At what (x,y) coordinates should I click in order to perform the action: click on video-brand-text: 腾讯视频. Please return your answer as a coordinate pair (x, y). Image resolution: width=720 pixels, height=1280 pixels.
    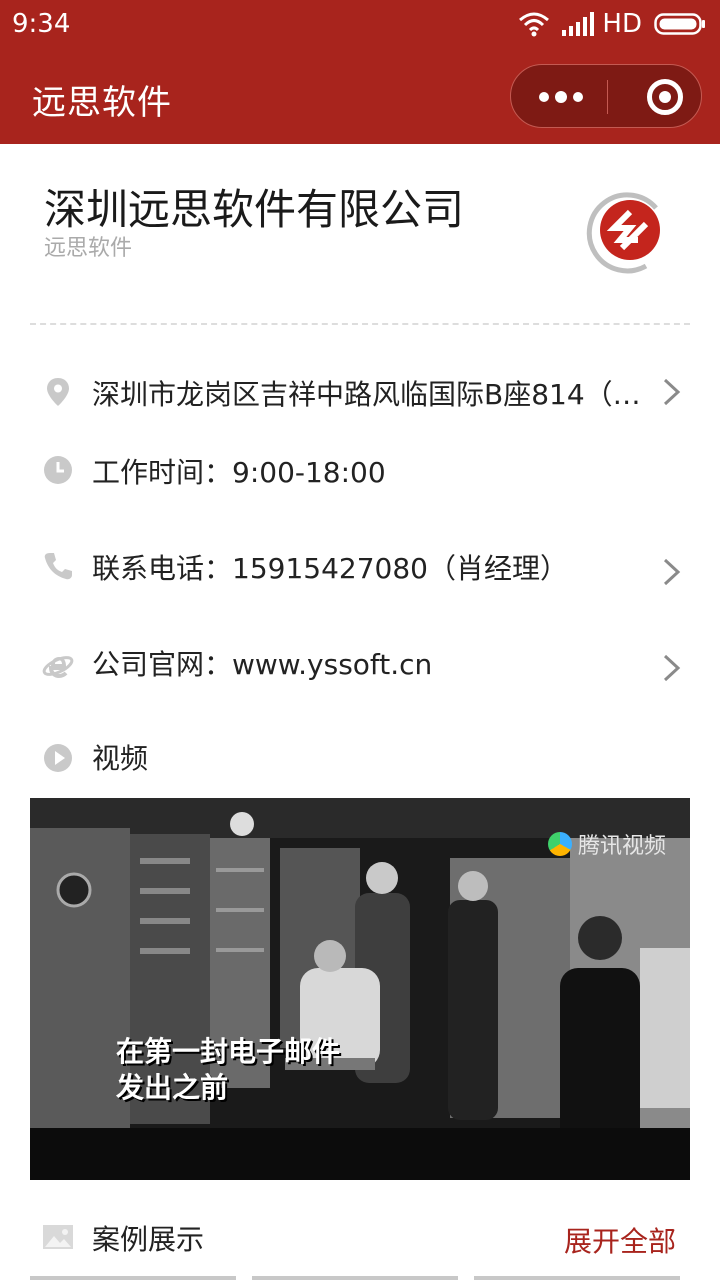
    Looking at the image, I should click on (621, 846).